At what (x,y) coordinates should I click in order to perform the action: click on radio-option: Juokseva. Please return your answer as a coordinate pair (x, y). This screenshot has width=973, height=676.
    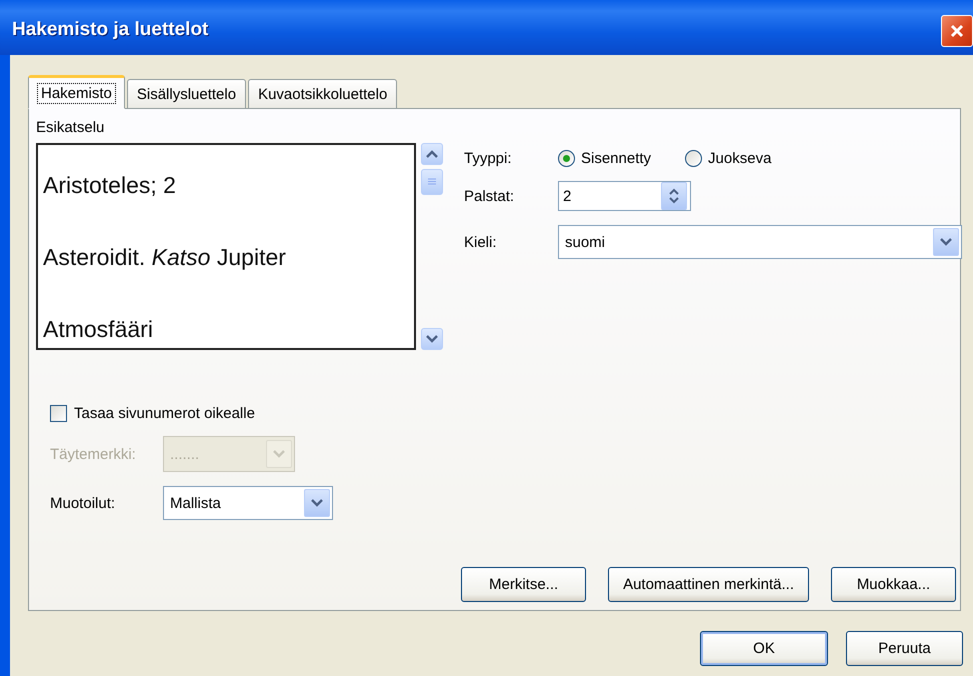
    Looking at the image, I should click on (728, 158).